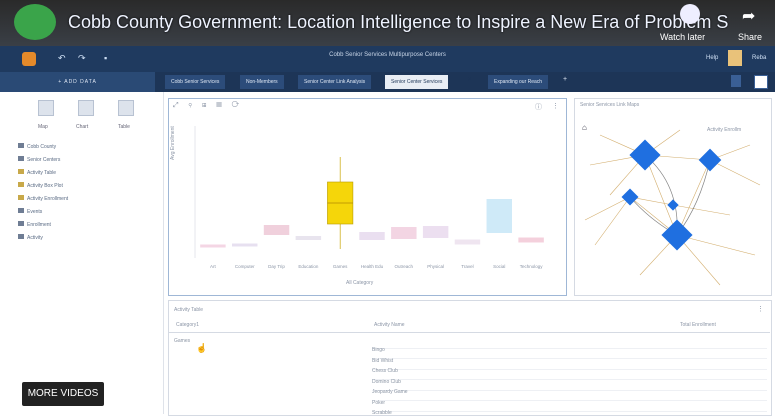  I want to click on table-menu-icon: ⋮, so click(760, 309).